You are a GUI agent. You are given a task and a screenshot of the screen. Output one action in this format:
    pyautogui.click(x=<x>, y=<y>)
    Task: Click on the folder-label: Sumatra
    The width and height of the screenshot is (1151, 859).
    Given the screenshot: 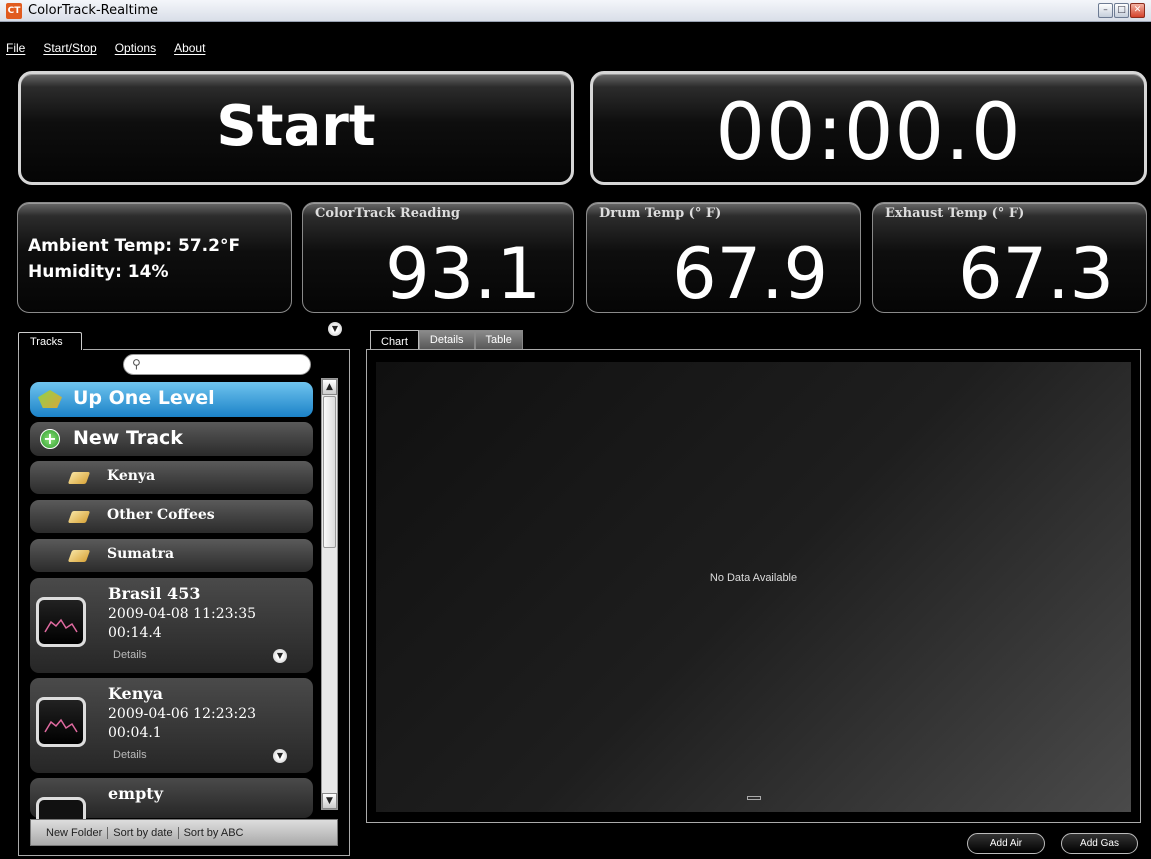 What is the action you would take?
    pyautogui.click(x=141, y=554)
    